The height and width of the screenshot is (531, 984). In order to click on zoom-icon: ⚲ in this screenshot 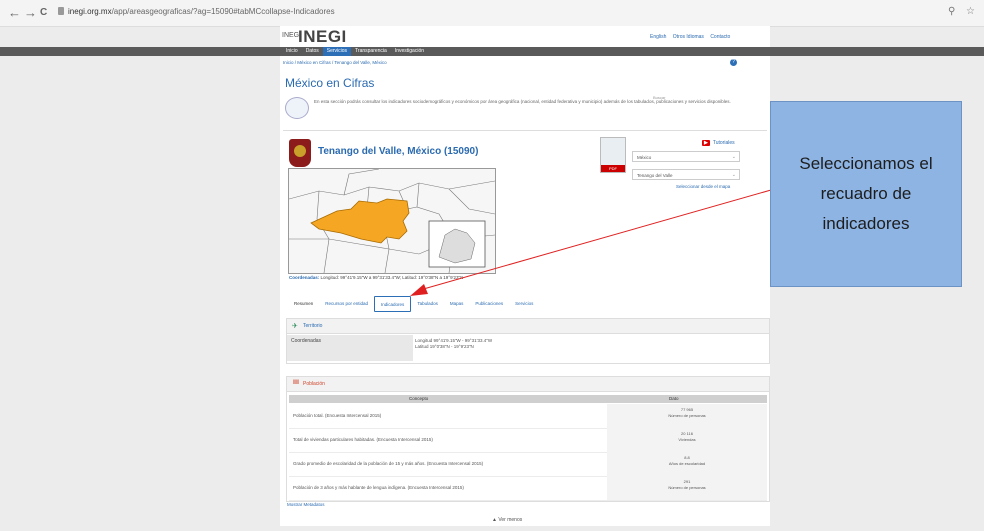, I will do `click(951, 11)`.